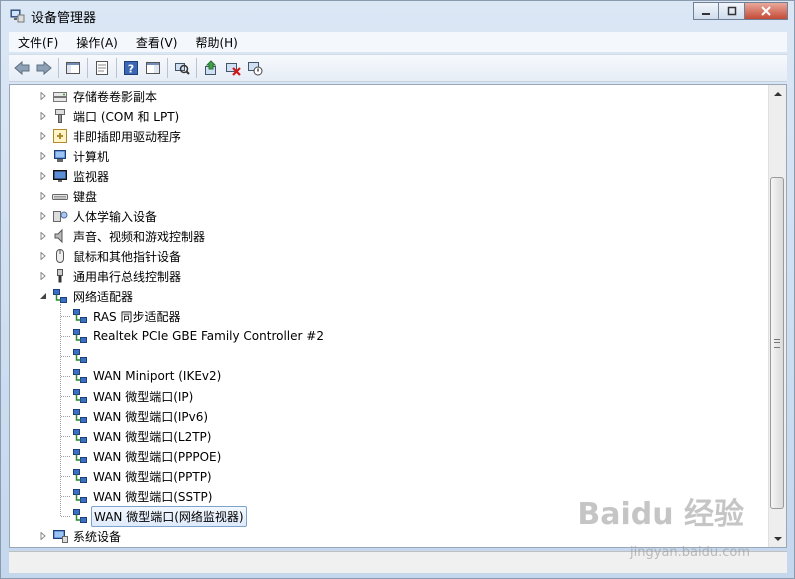 Image resolution: width=795 pixels, height=579 pixels. I want to click on properties-icon, so click(102, 68).